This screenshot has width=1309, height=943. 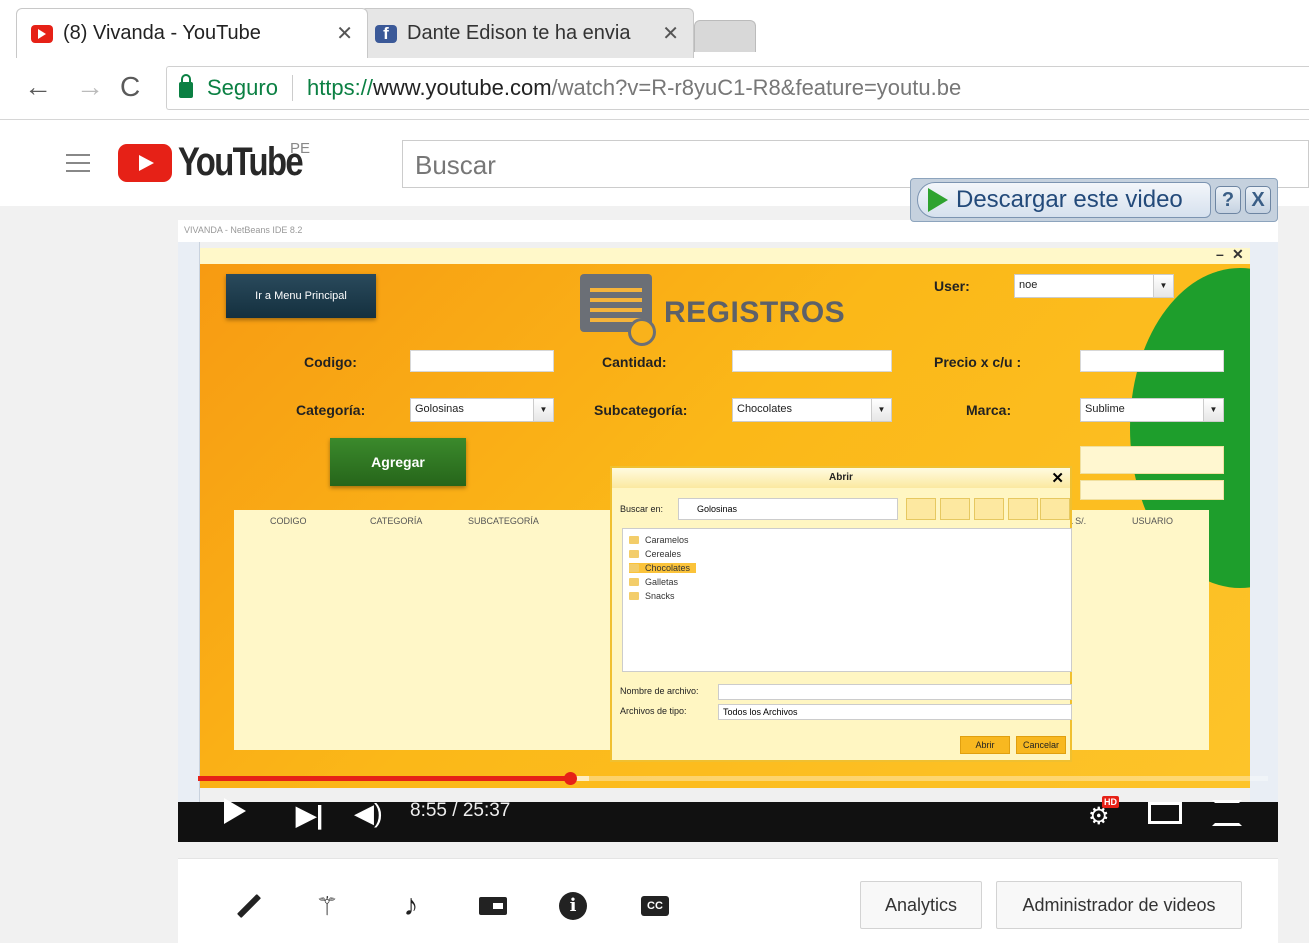 What do you see at coordinates (78, 163) in the screenshot?
I see `menu-icon` at bounding box center [78, 163].